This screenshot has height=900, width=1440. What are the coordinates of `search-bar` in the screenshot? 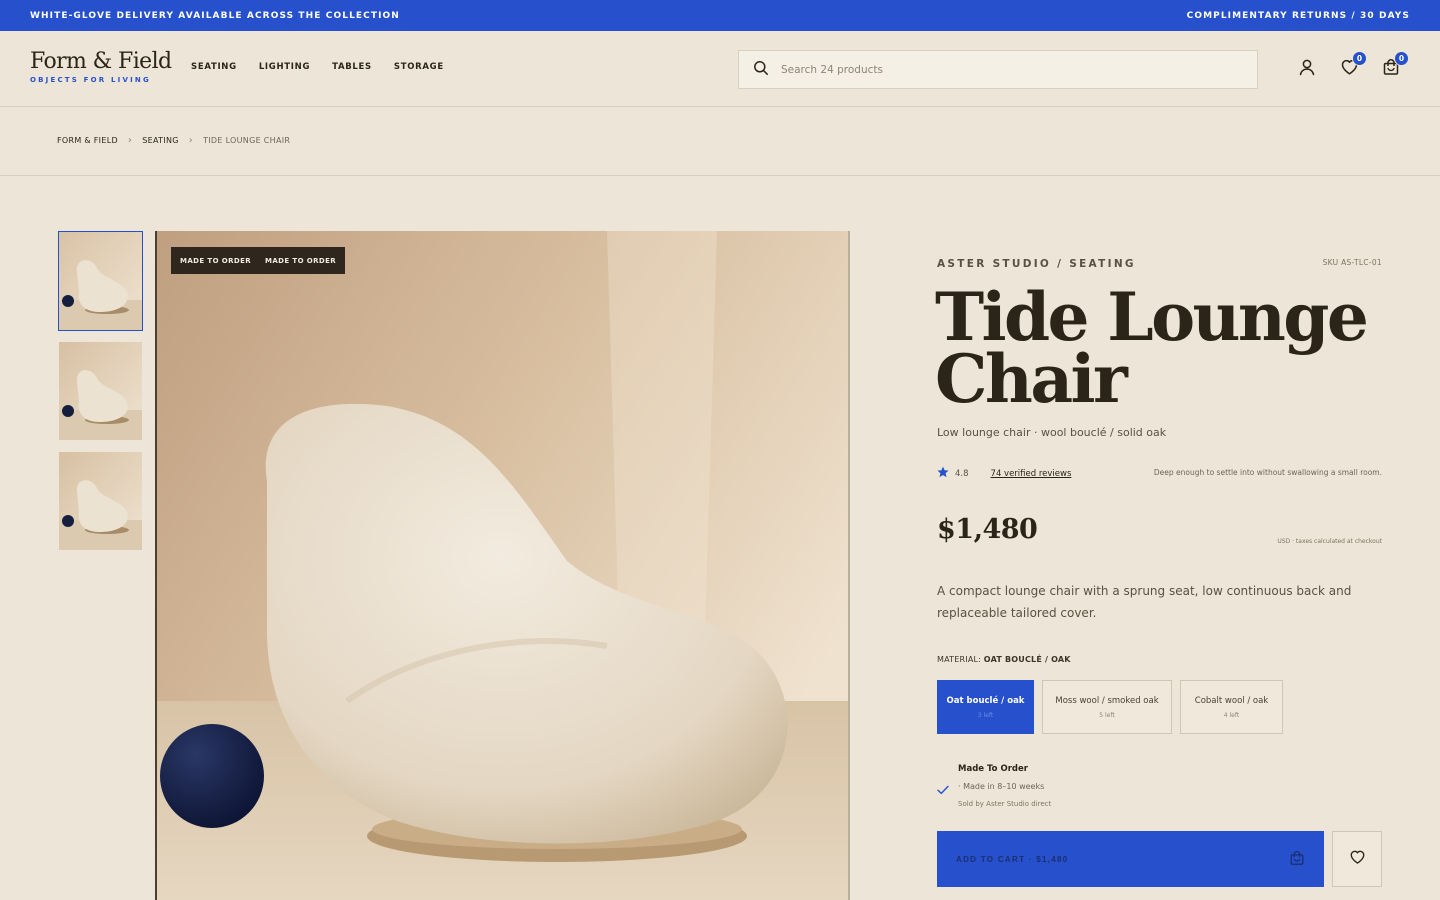 It's located at (998, 69).